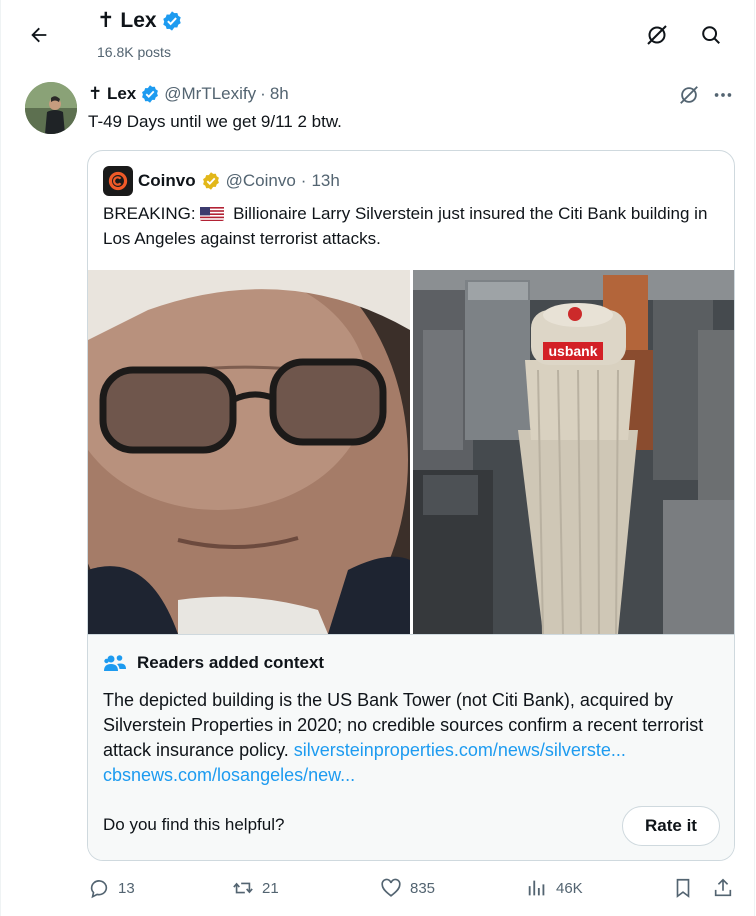 The image size is (756, 916). What do you see at coordinates (167, 181) in the screenshot?
I see `quoted-author-name: Coinvo` at bounding box center [167, 181].